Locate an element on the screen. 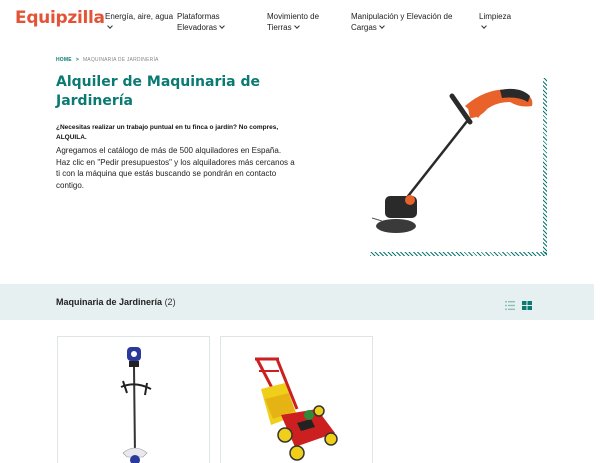  nav-item-label-line2: Elevadoras is located at coordinates (197, 27).